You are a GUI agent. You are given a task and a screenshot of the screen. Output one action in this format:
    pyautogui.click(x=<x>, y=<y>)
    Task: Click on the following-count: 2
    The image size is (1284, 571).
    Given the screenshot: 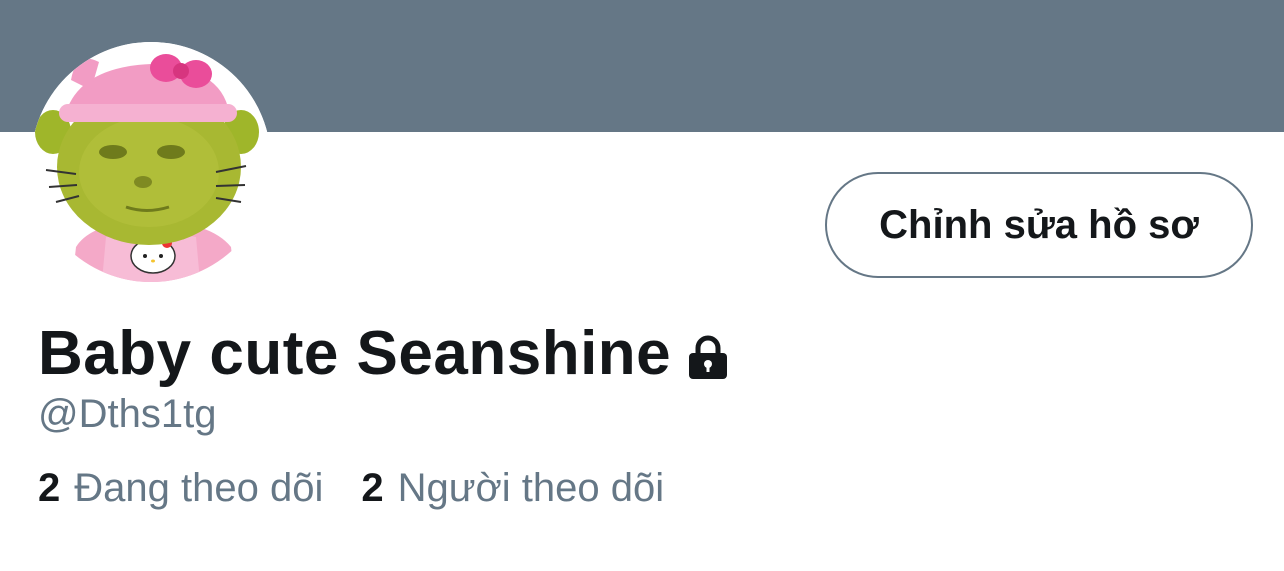 What is the action you would take?
    pyautogui.click(x=49, y=488)
    